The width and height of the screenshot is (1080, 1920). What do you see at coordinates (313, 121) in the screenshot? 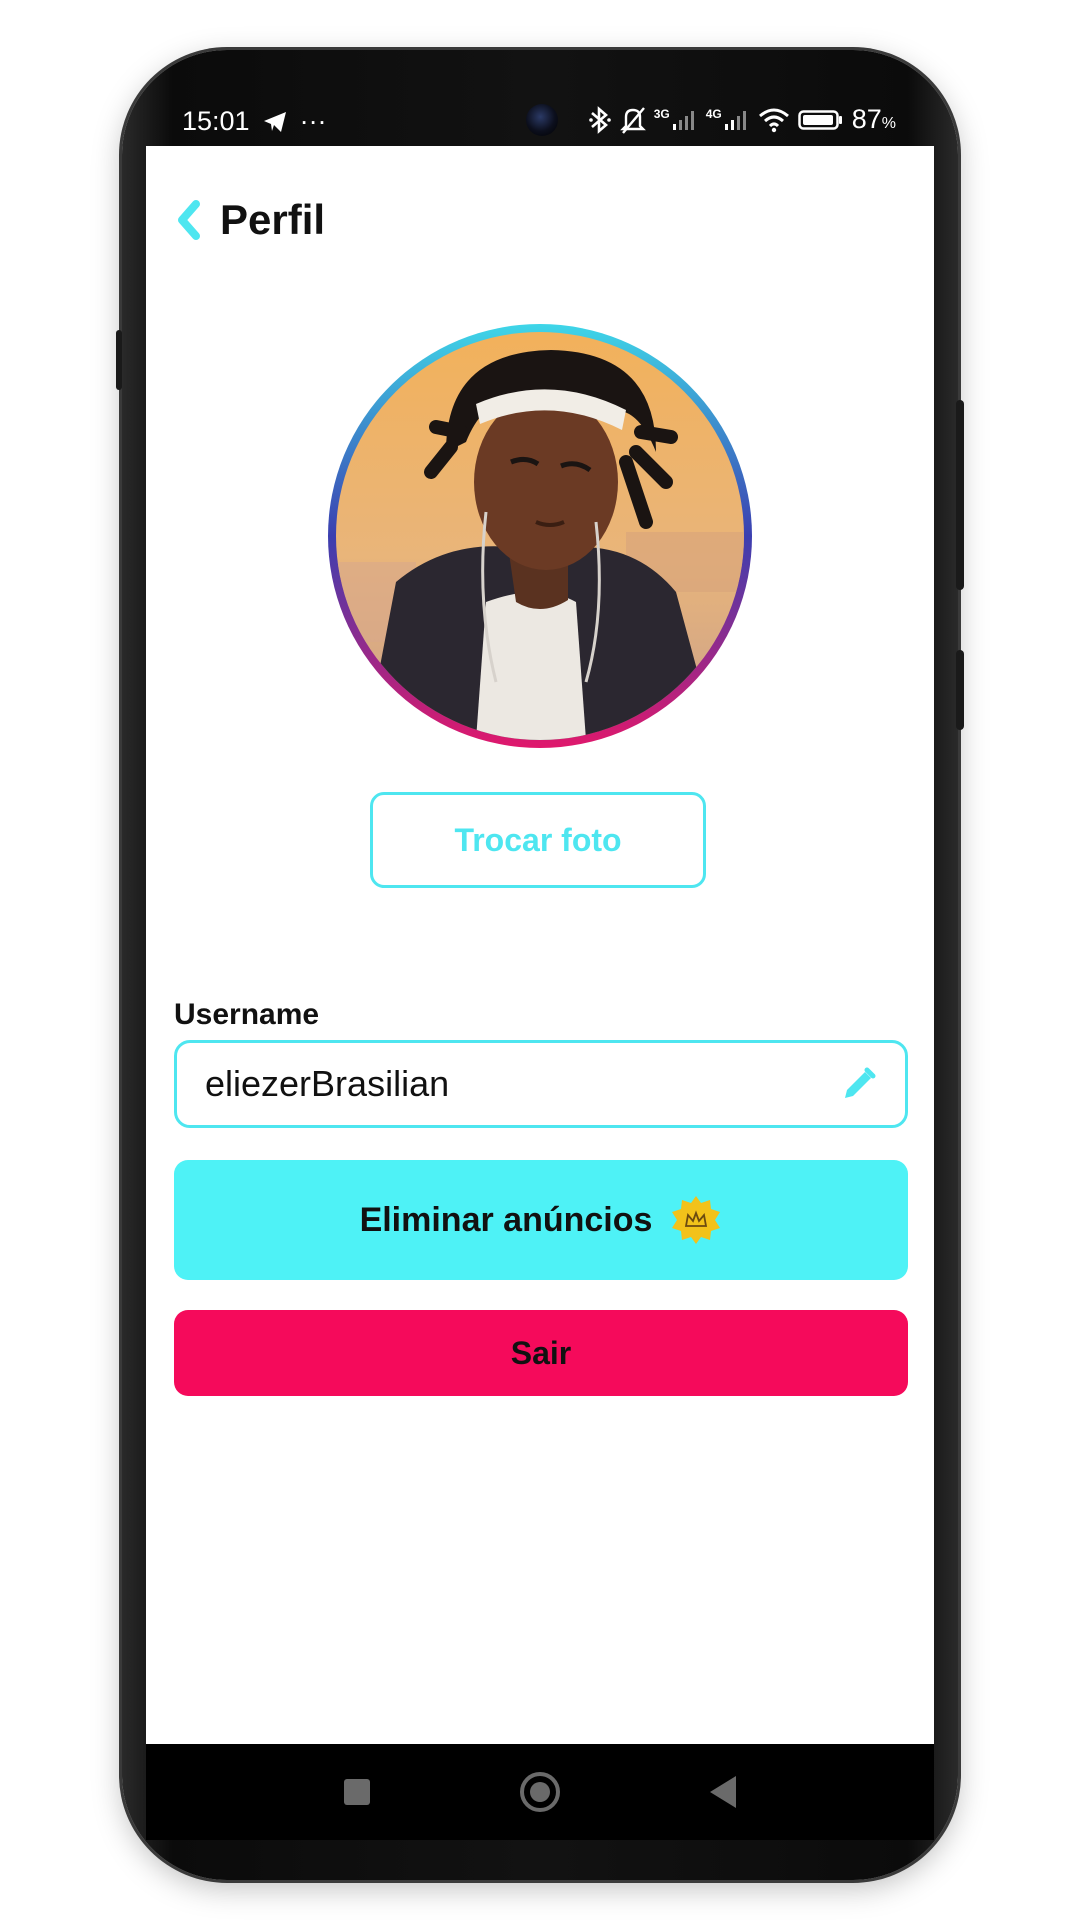
I see `more-notifications: ···` at bounding box center [313, 121].